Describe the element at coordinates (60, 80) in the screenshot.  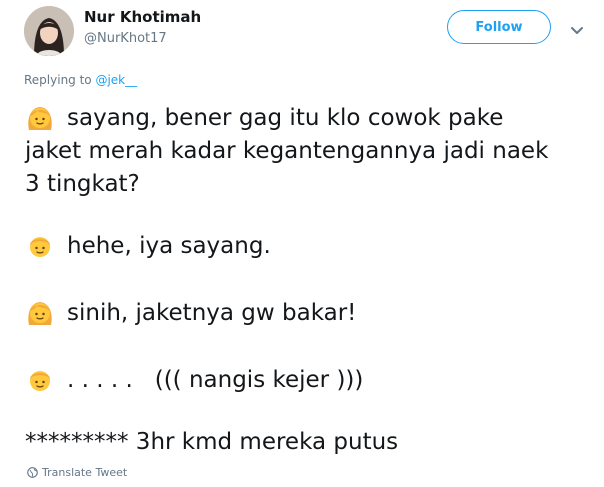
I see `replying-to-prefix: Replying to` at that location.